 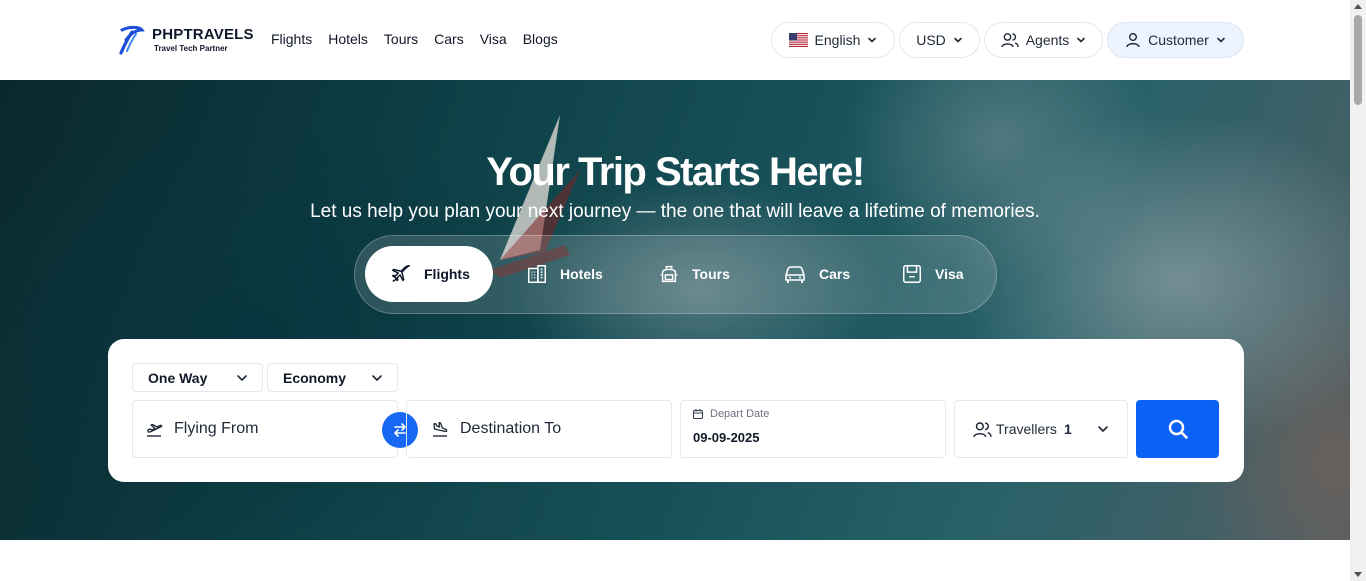 What do you see at coordinates (216, 428) in the screenshot?
I see `flying-from-placeholder: Flying From` at bounding box center [216, 428].